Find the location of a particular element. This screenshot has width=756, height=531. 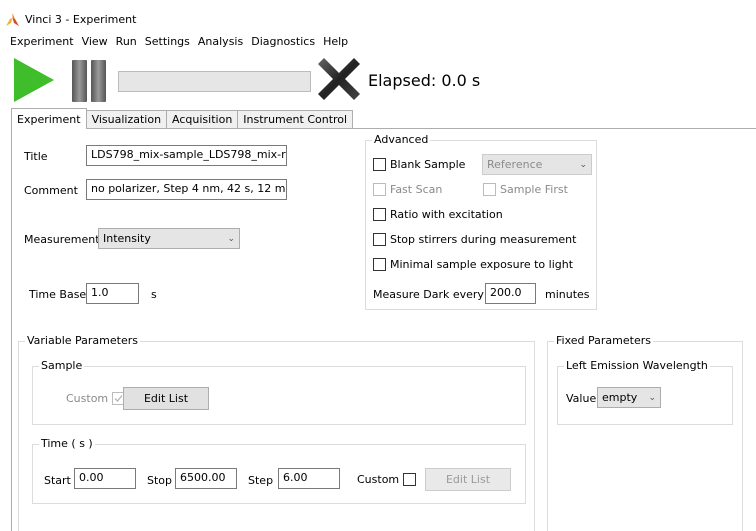

tab-acquisition: Acquisition is located at coordinates (202, 119).